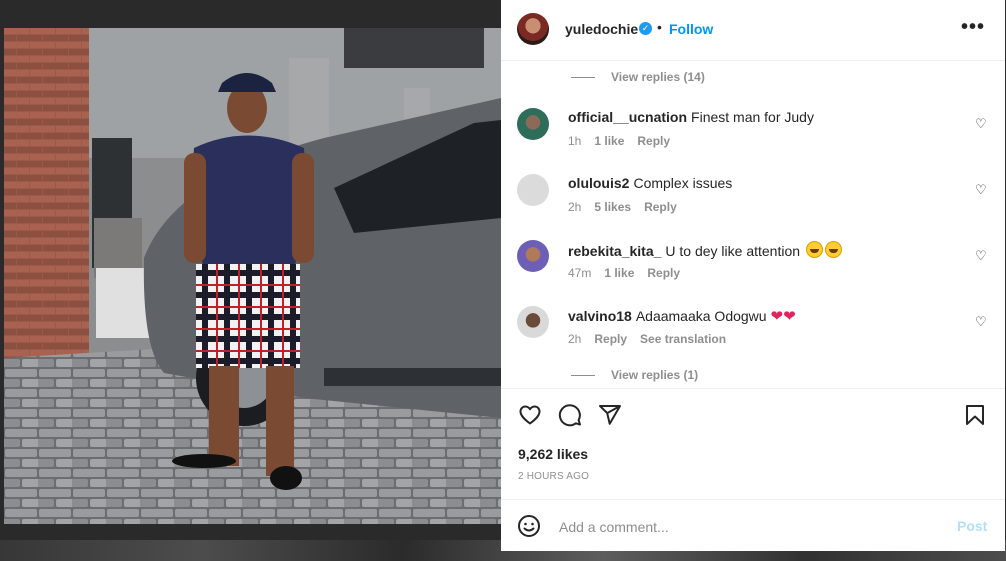 The image size is (1006, 561). I want to click on comment-meta: 1h 1 like Reply, so click(625, 141).